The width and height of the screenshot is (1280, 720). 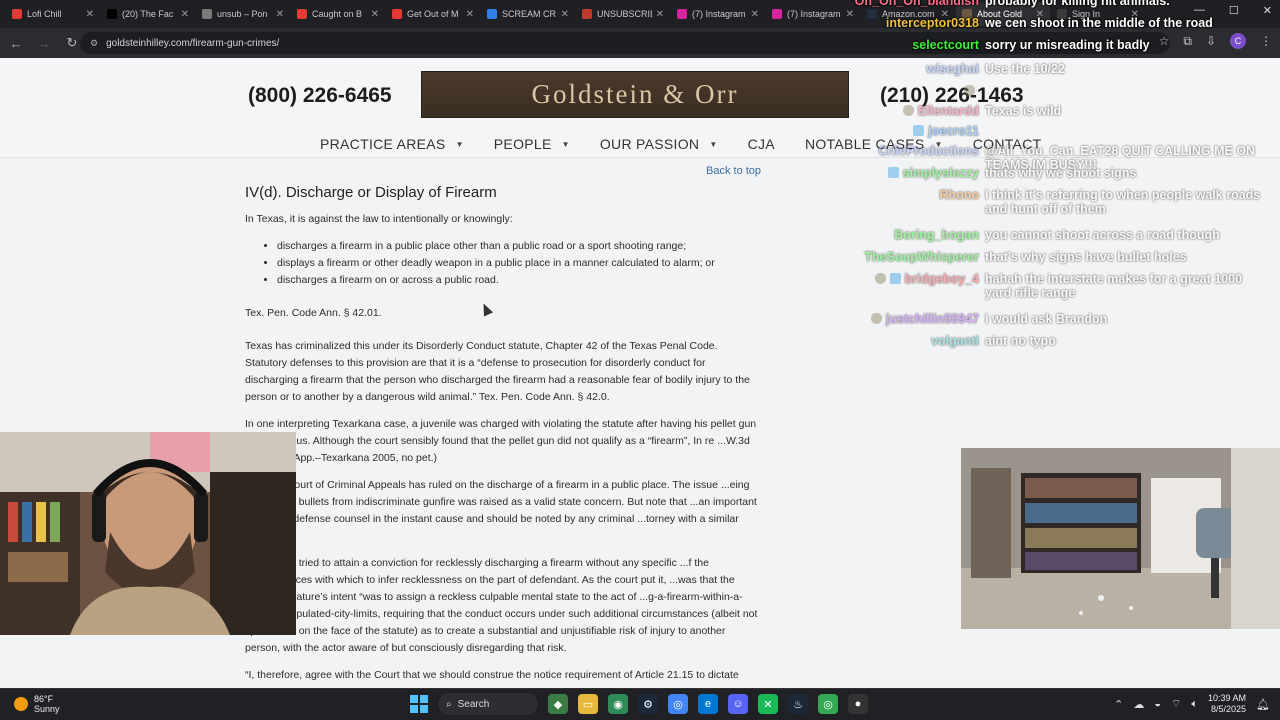 I want to click on chat-username: interceptor0318, so click(x=917, y=23).